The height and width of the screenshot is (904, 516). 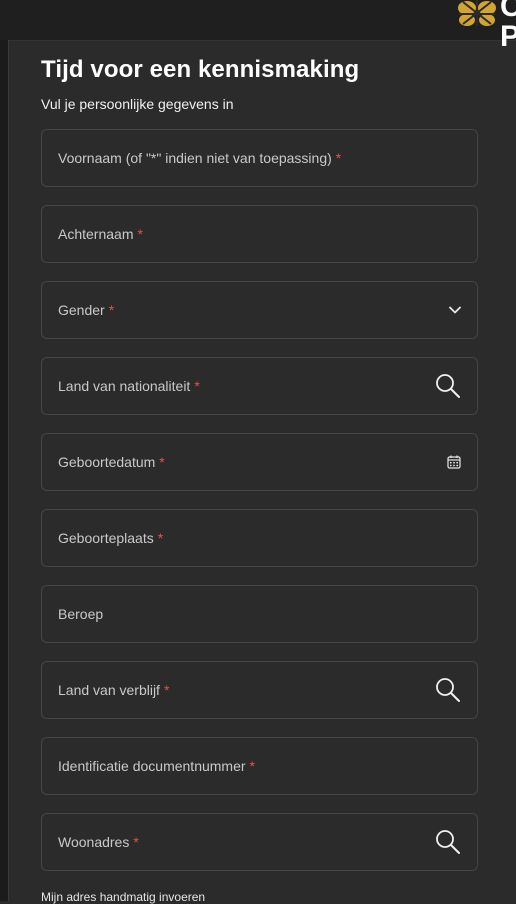 What do you see at coordinates (200, 69) in the screenshot?
I see `page-title: Tijd voor een kennismaking` at bounding box center [200, 69].